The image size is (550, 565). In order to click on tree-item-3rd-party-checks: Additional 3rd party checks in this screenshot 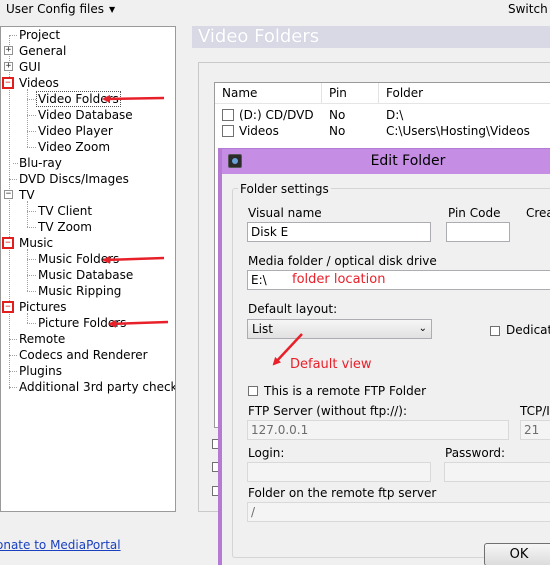, I will do `click(97, 387)`.